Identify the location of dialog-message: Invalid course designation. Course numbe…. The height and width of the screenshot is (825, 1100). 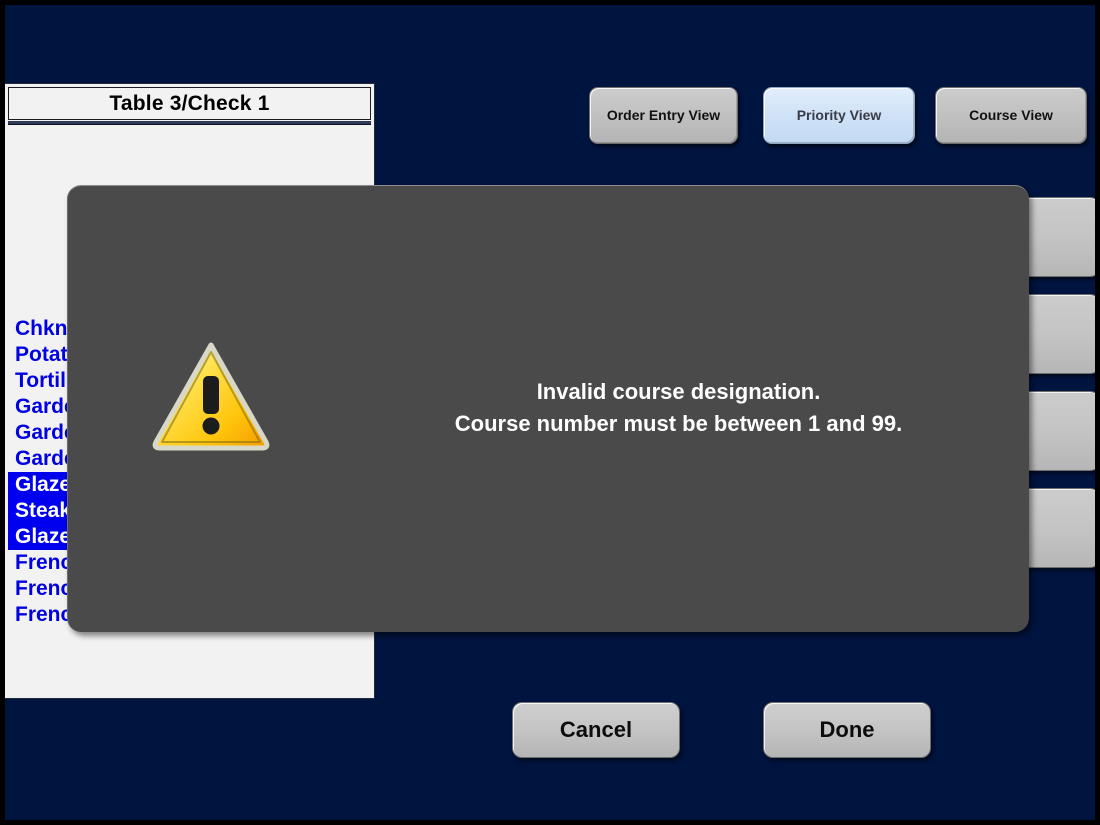
(678, 408).